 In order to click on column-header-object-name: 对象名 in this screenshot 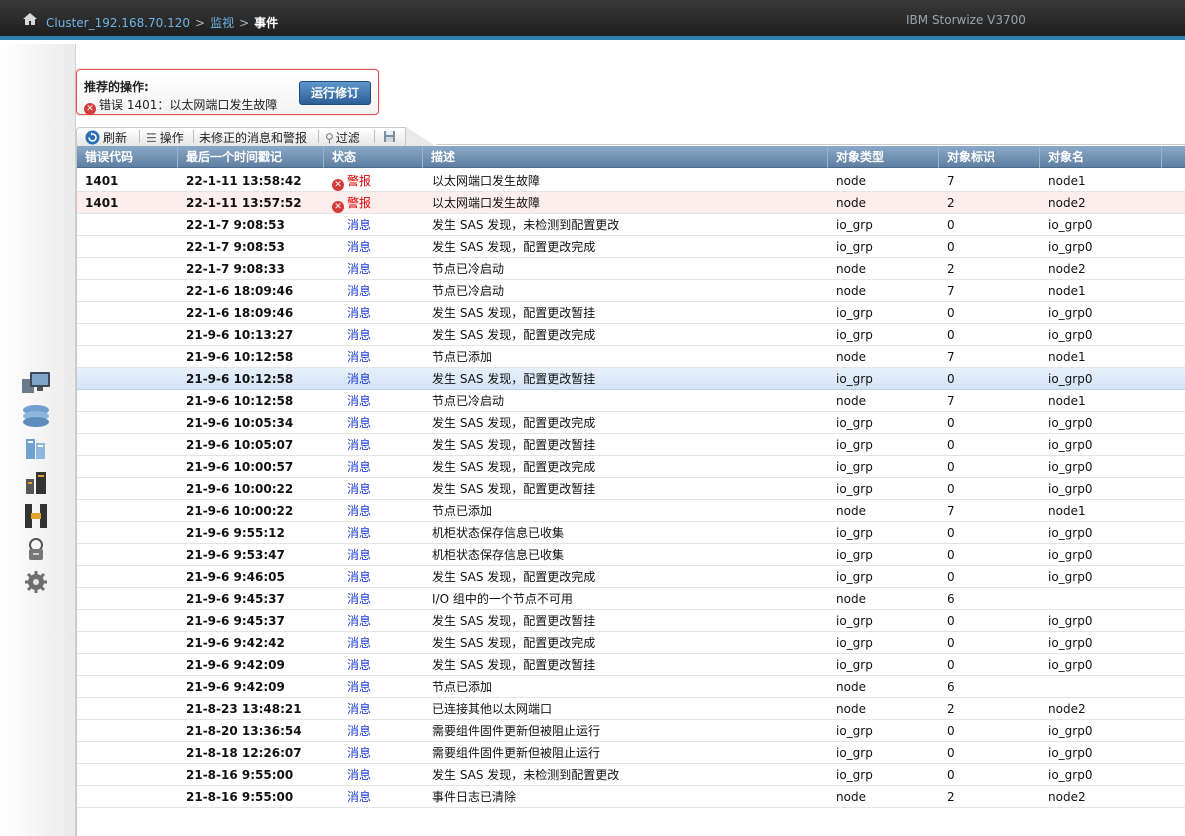, I will do `click(1101, 157)`.